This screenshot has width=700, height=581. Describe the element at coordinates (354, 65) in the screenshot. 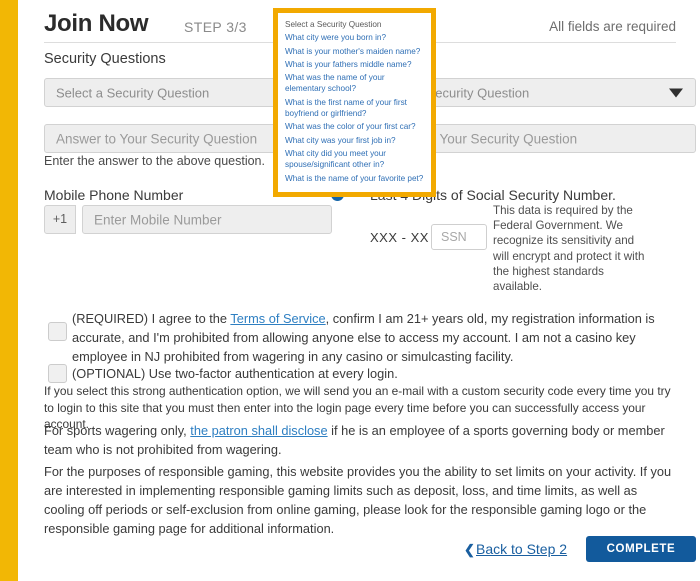

I see `dropdown-option: What is your fathers middle name?` at that location.